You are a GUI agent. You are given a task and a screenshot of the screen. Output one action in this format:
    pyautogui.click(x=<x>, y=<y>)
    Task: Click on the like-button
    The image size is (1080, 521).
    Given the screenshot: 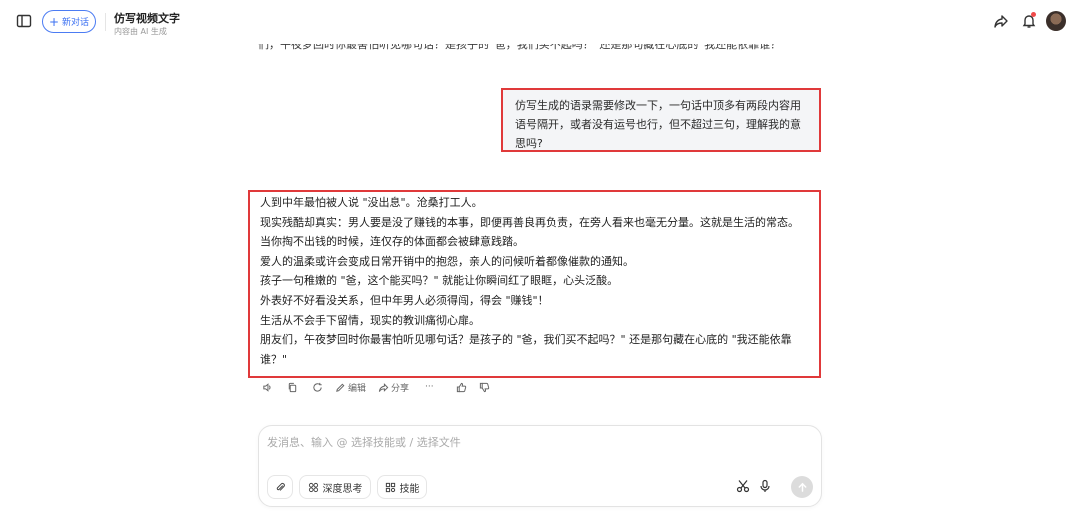 What is the action you would take?
    pyautogui.click(x=461, y=387)
    